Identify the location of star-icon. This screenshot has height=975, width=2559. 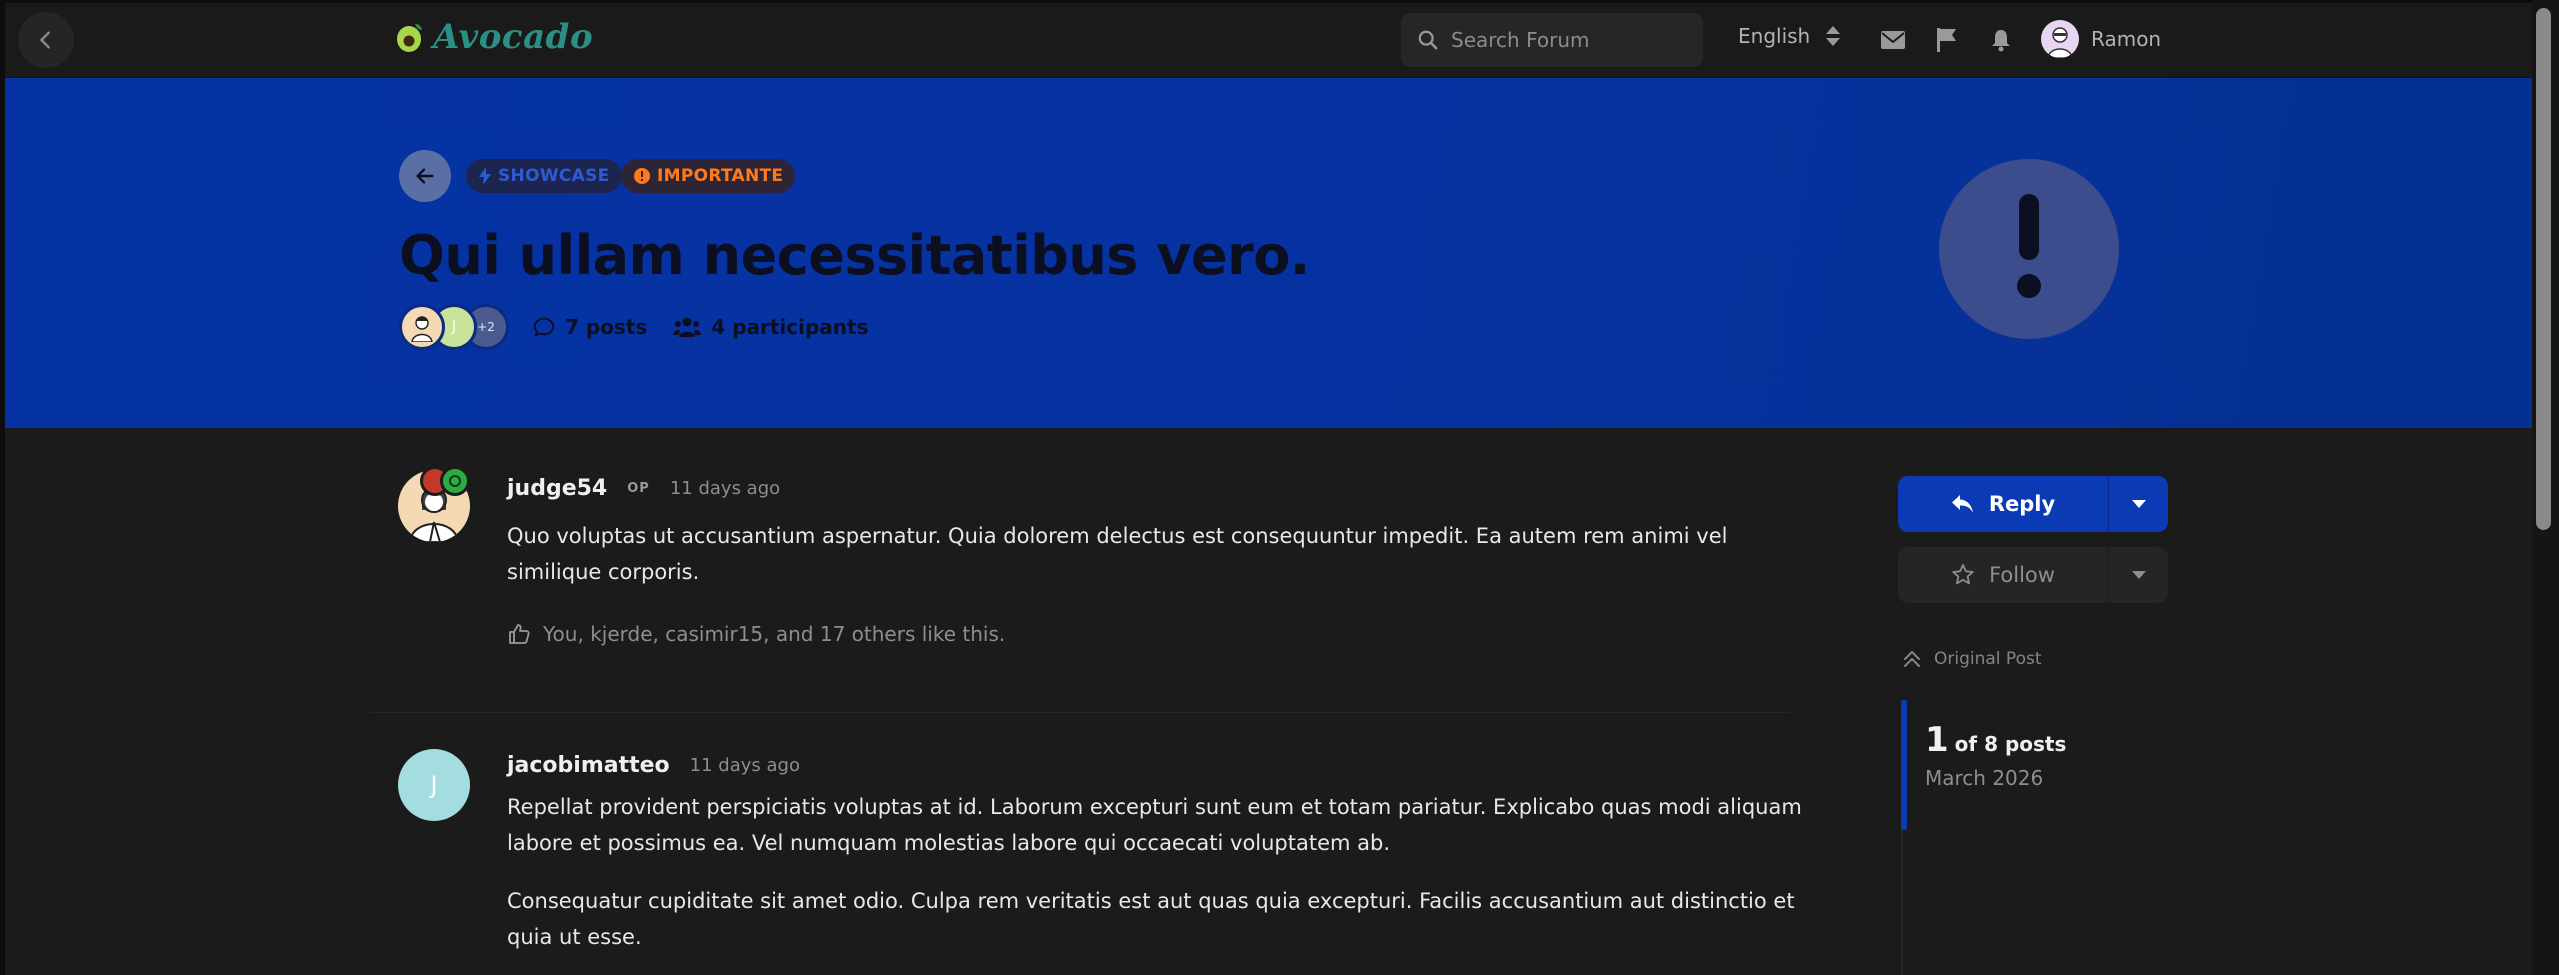
(1963, 574).